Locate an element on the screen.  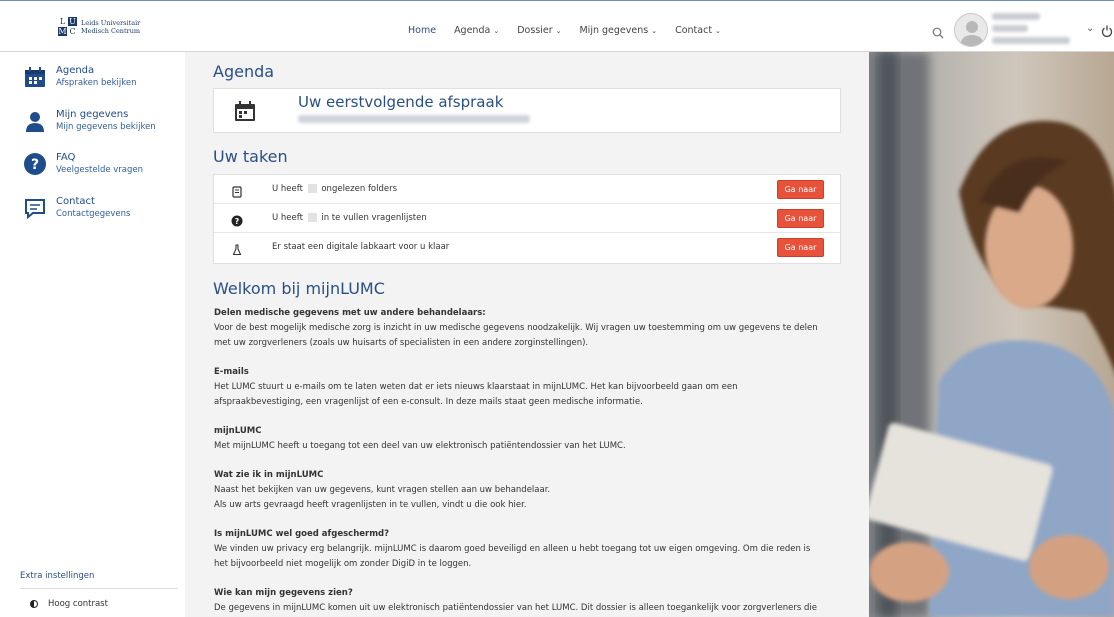
high-contrast-toggle: Hoog contrast is located at coordinates (69, 604).